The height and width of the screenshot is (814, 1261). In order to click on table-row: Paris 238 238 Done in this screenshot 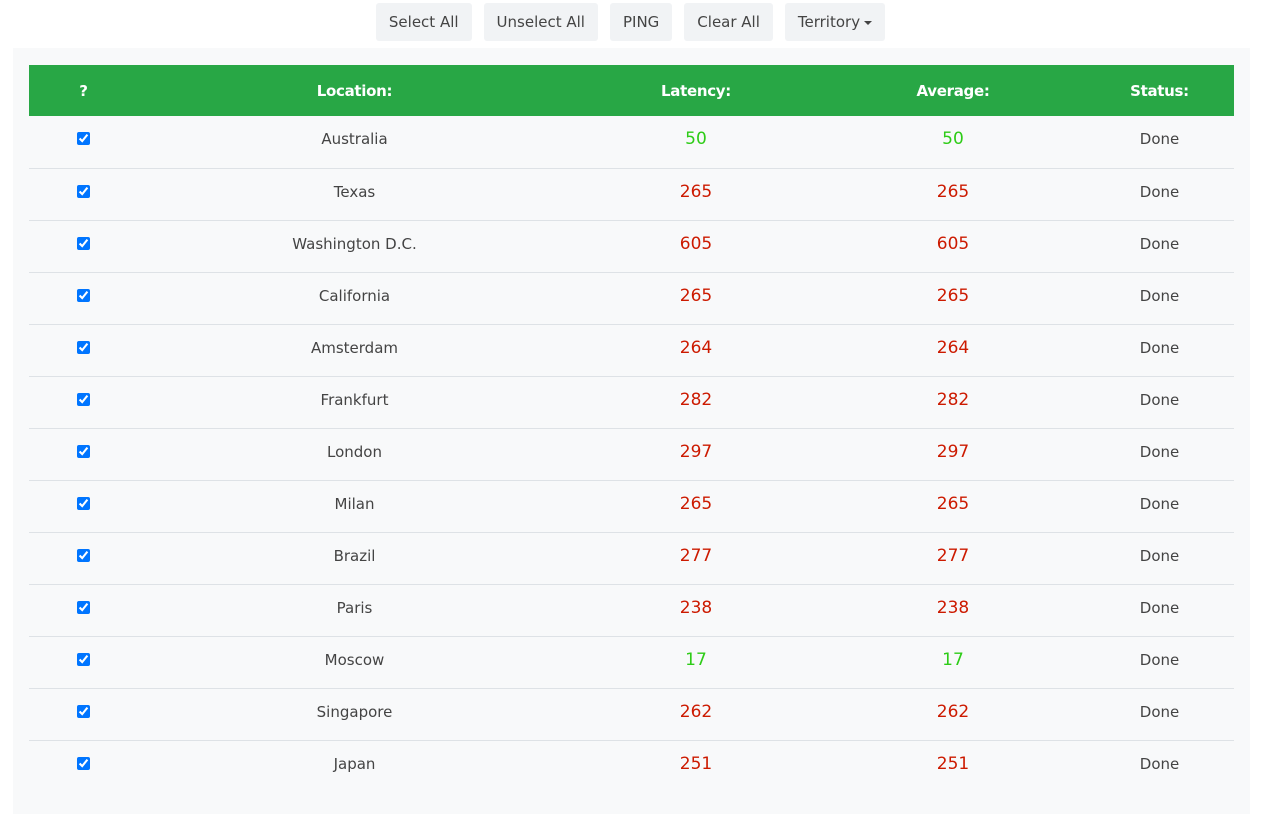, I will do `click(631, 610)`.